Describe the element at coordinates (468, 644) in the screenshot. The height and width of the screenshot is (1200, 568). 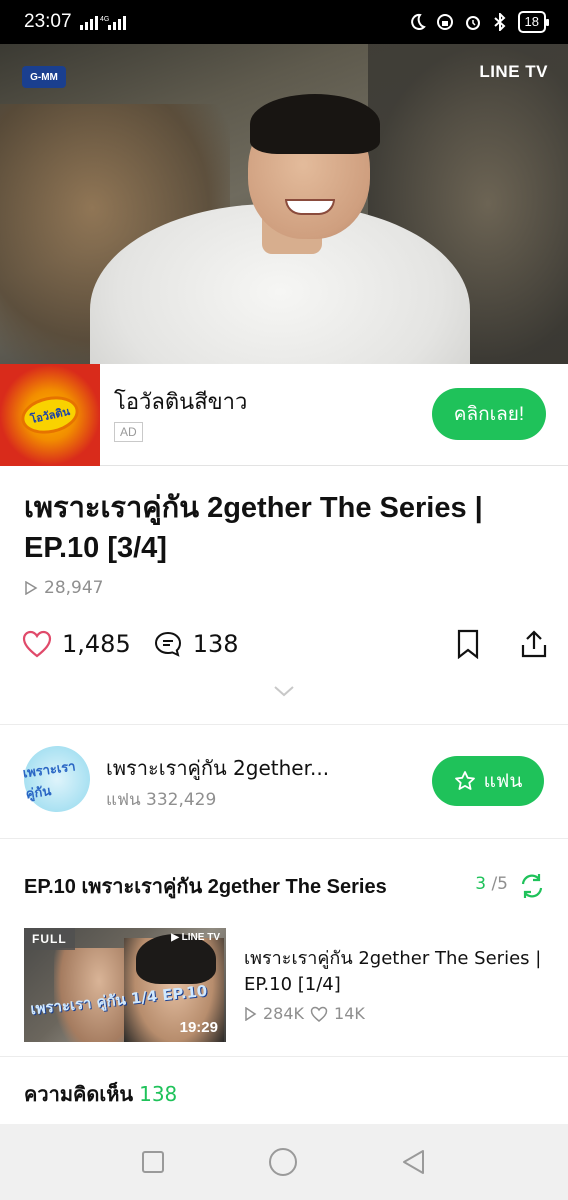
I see `bookmark-icon` at that location.